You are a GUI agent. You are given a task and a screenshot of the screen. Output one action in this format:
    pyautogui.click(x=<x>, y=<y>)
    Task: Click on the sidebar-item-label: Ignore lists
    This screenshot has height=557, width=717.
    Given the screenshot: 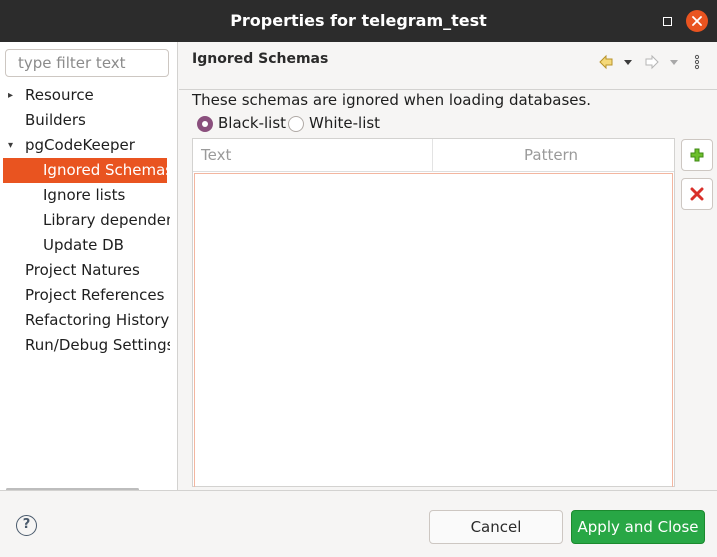 What is the action you would take?
    pyautogui.click(x=84, y=195)
    